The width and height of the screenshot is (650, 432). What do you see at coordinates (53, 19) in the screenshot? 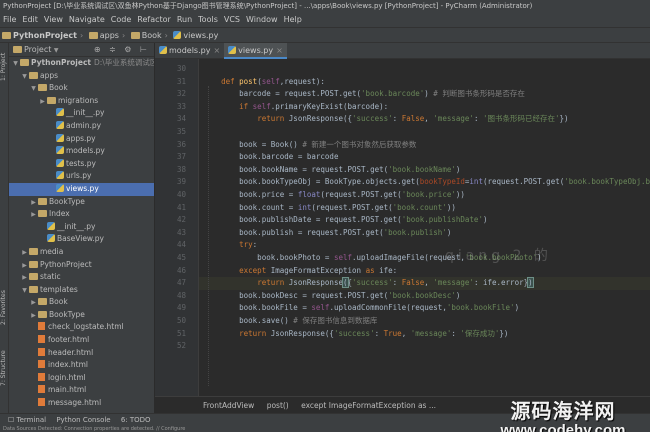
I see `menu-view: View` at bounding box center [53, 19].